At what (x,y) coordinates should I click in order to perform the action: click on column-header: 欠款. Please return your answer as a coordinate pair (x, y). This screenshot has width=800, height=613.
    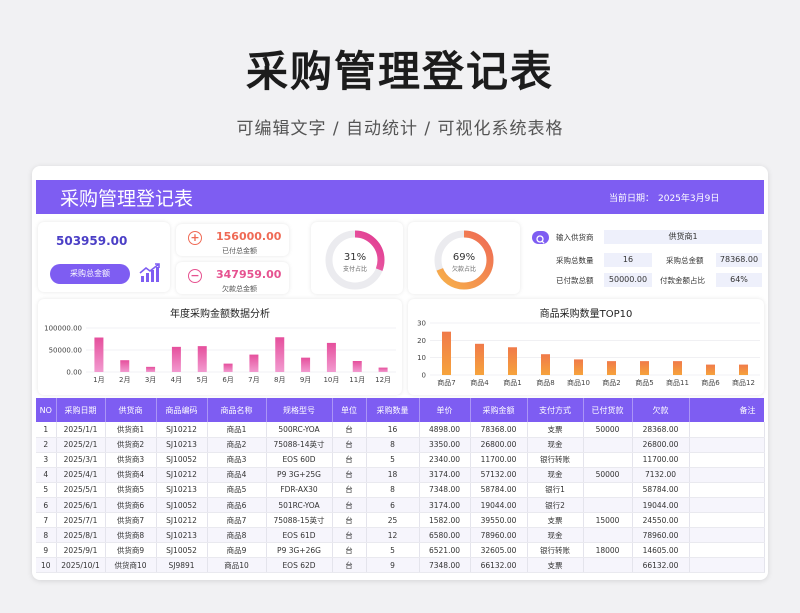
    Looking at the image, I should click on (661, 410).